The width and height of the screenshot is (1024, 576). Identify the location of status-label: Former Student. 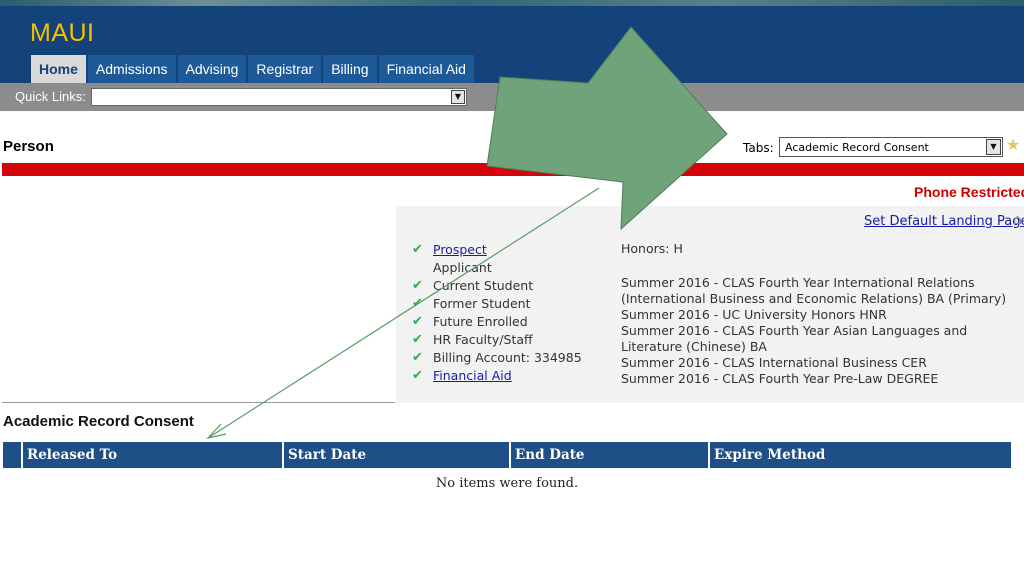
(482, 303).